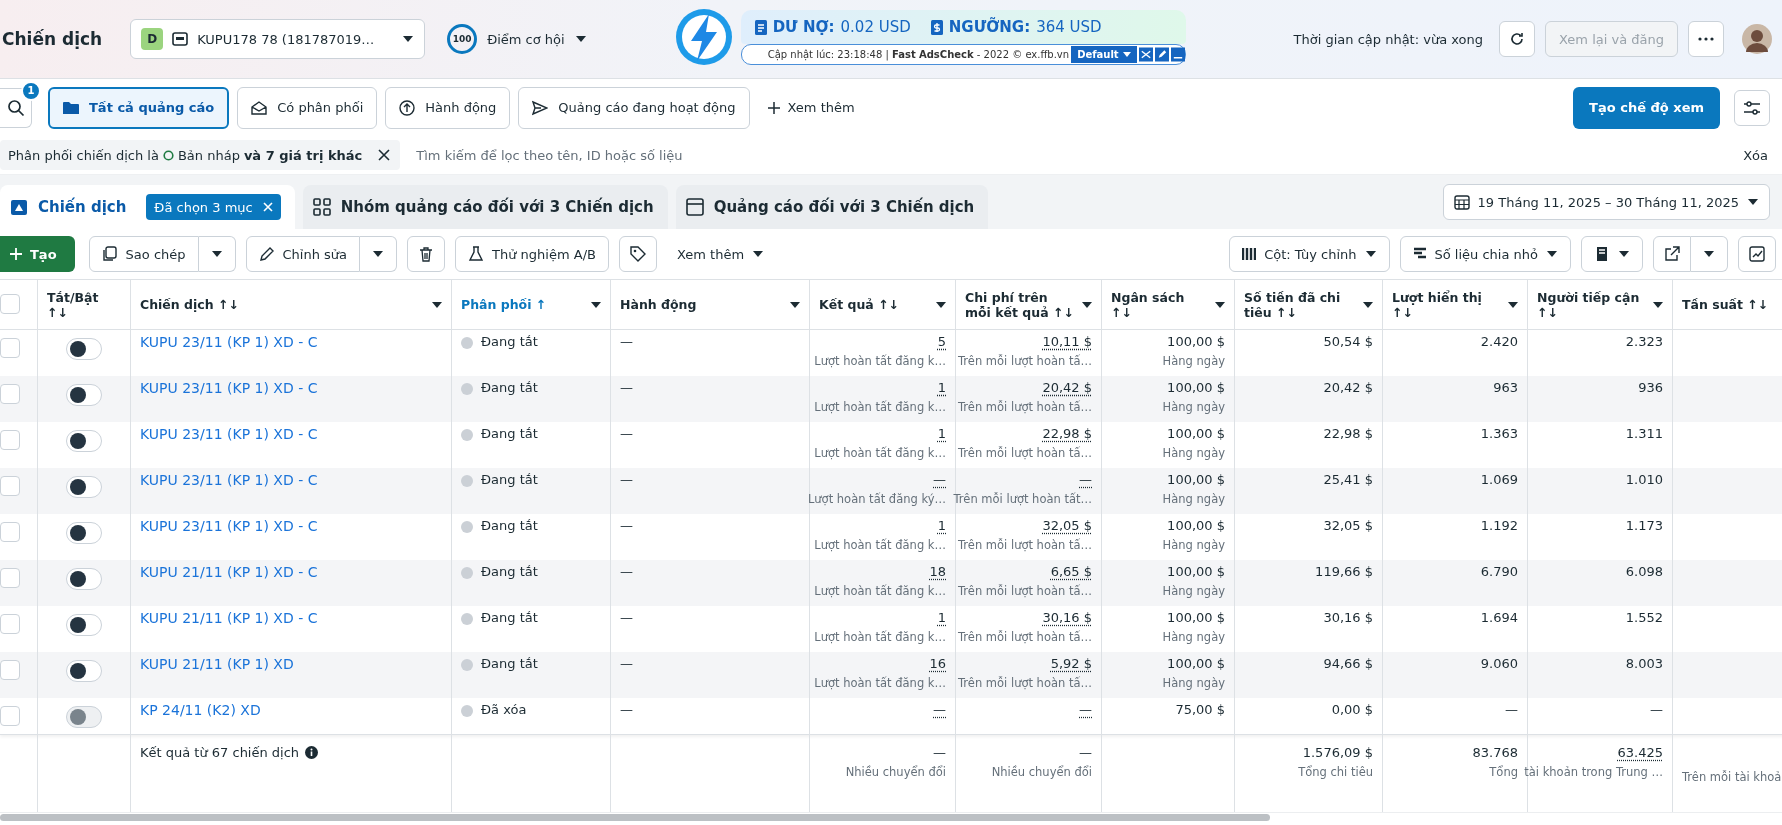 The height and width of the screenshot is (825, 1782). Describe the element at coordinates (517, 39) in the screenshot. I see `opportunity-score: 100 Điểm cơ hội` at that location.